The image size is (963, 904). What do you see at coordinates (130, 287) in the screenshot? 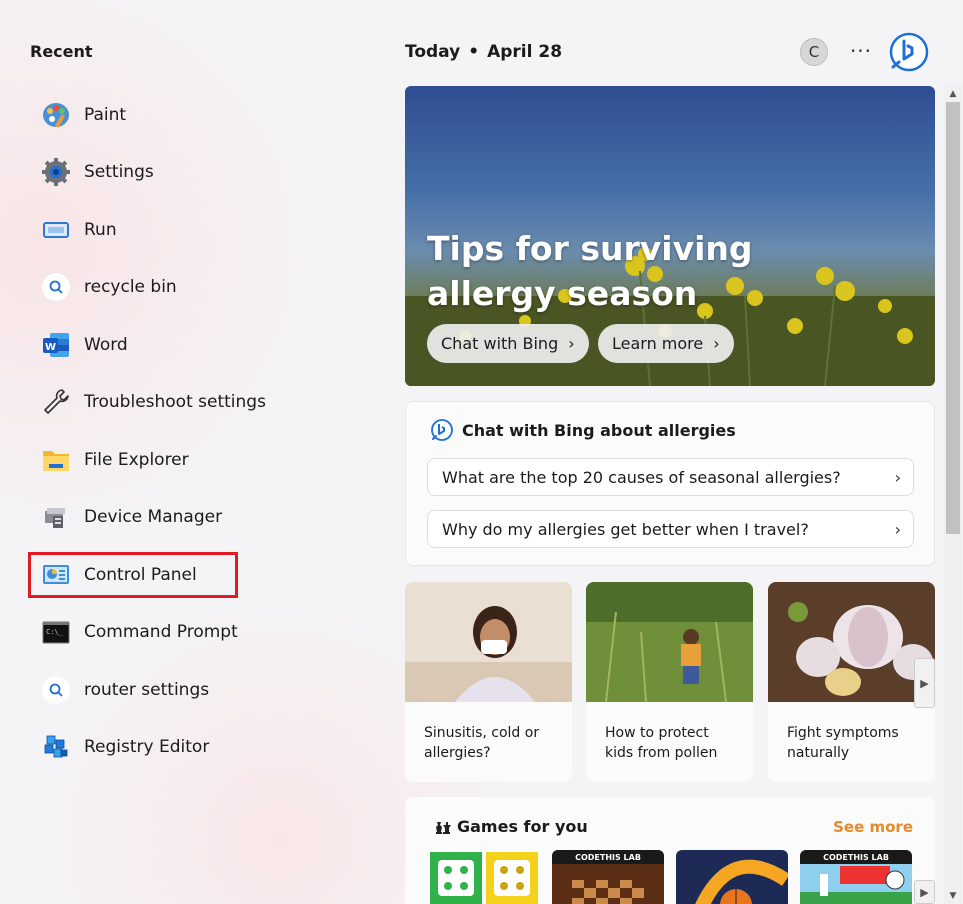
I see `recent-item-label: recycle bin` at bounding box center [130, 287].